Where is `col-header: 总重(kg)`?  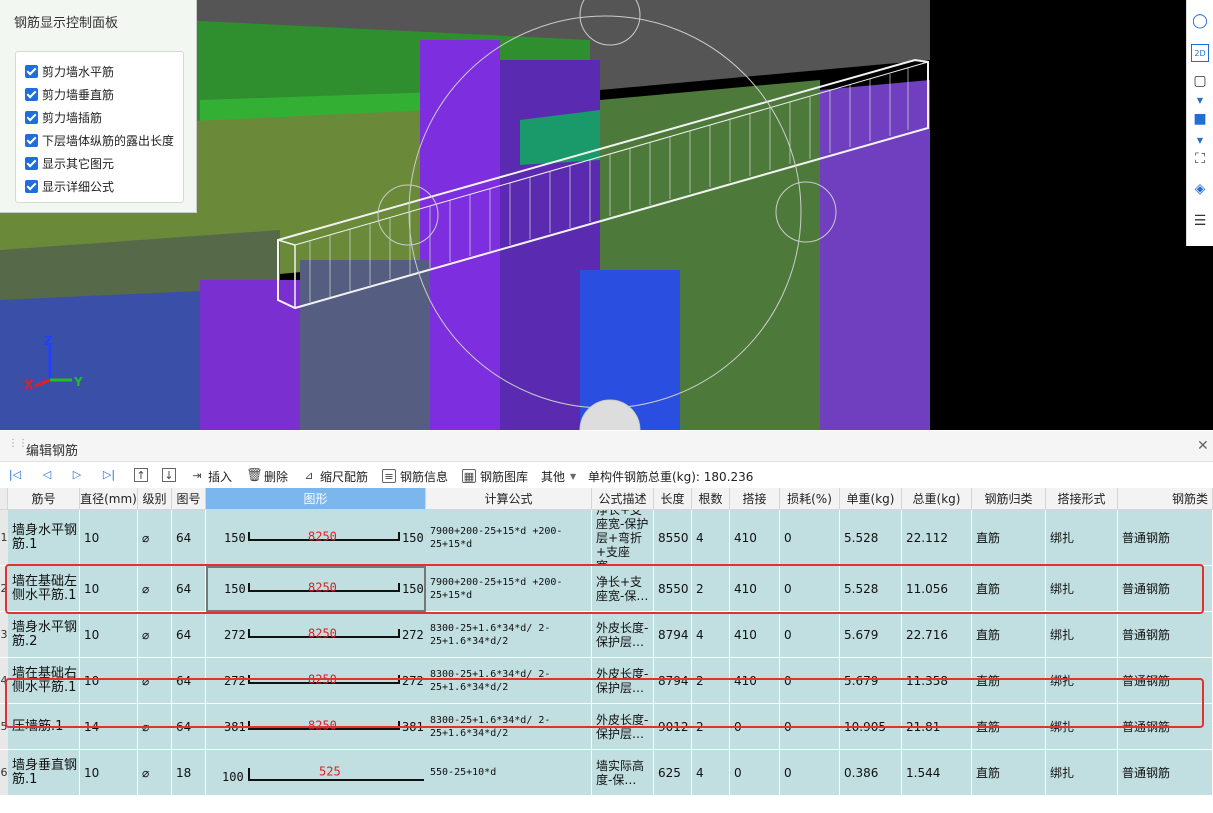
col-header: 总重(kg) is located at coordinates (937, 499).